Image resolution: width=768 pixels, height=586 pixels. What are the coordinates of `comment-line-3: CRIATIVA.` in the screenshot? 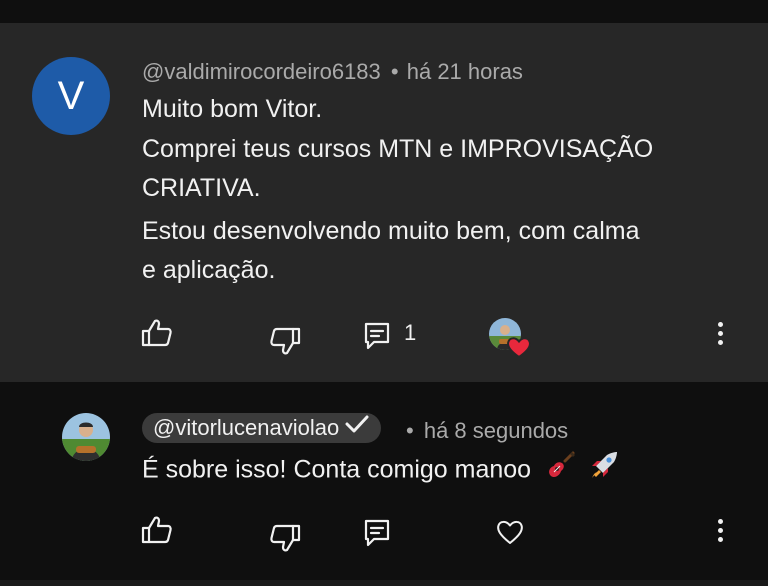 It's located at (201, 188).